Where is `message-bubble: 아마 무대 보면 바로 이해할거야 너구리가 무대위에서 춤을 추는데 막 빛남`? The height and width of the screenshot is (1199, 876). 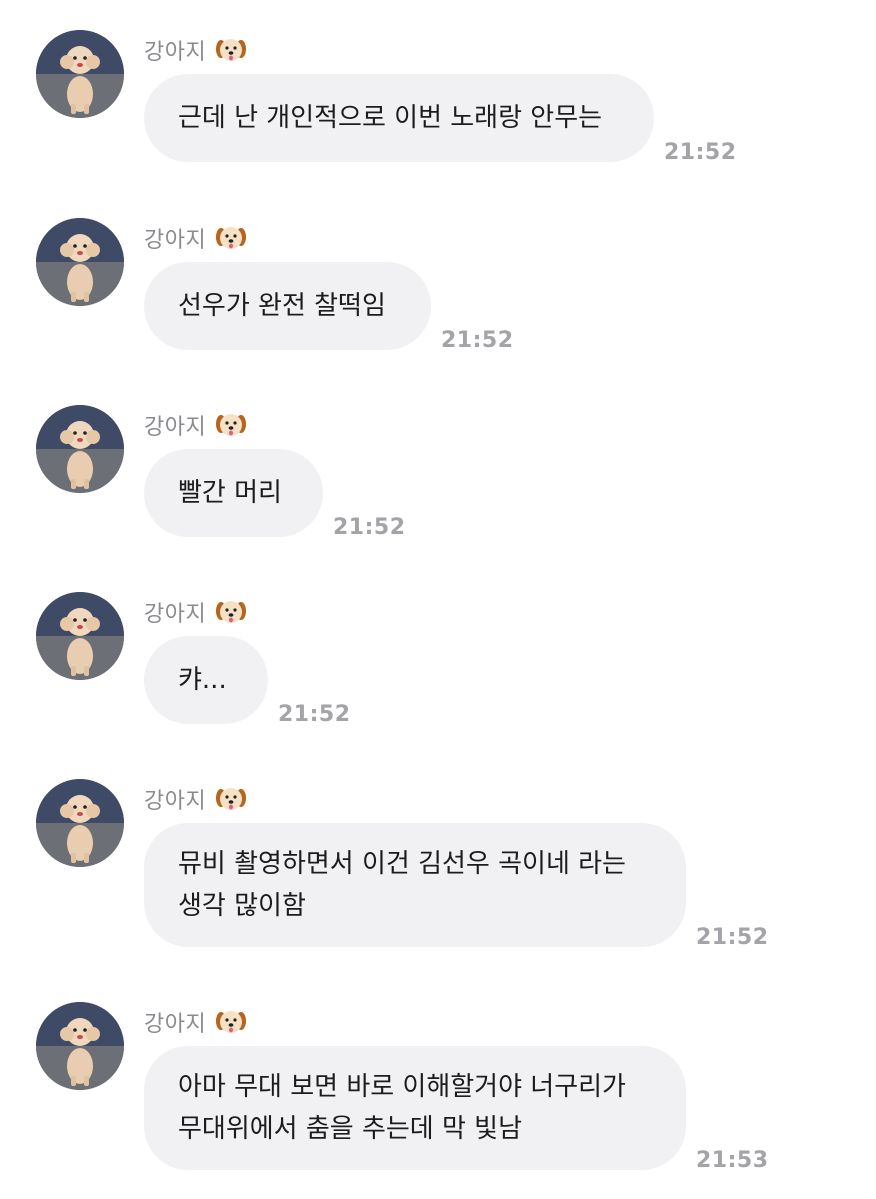 message-bubble: 아마 무대 보면 바로 이해할거야 너구리가 무대위에서 춤을 추는데 막 빛남 is located at coordinates (415, 1108).